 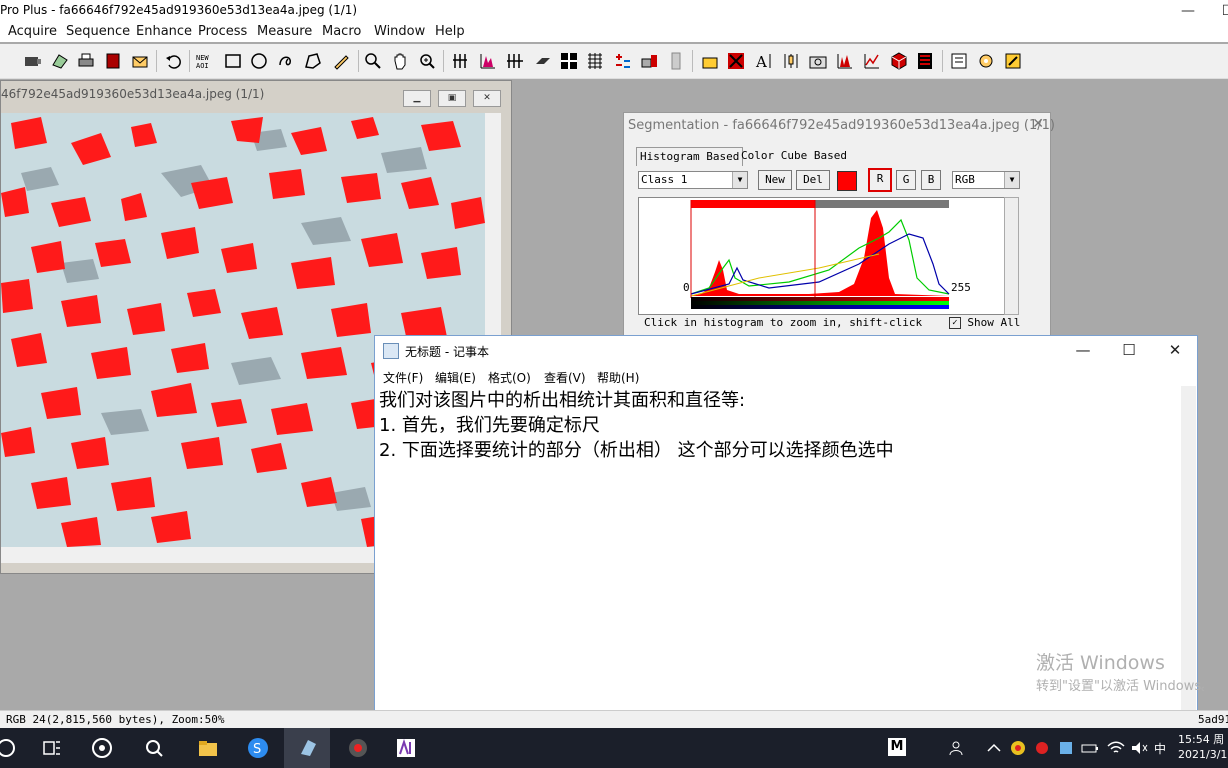 I want to click on menu-help: Help, so click(x=450, y=31).